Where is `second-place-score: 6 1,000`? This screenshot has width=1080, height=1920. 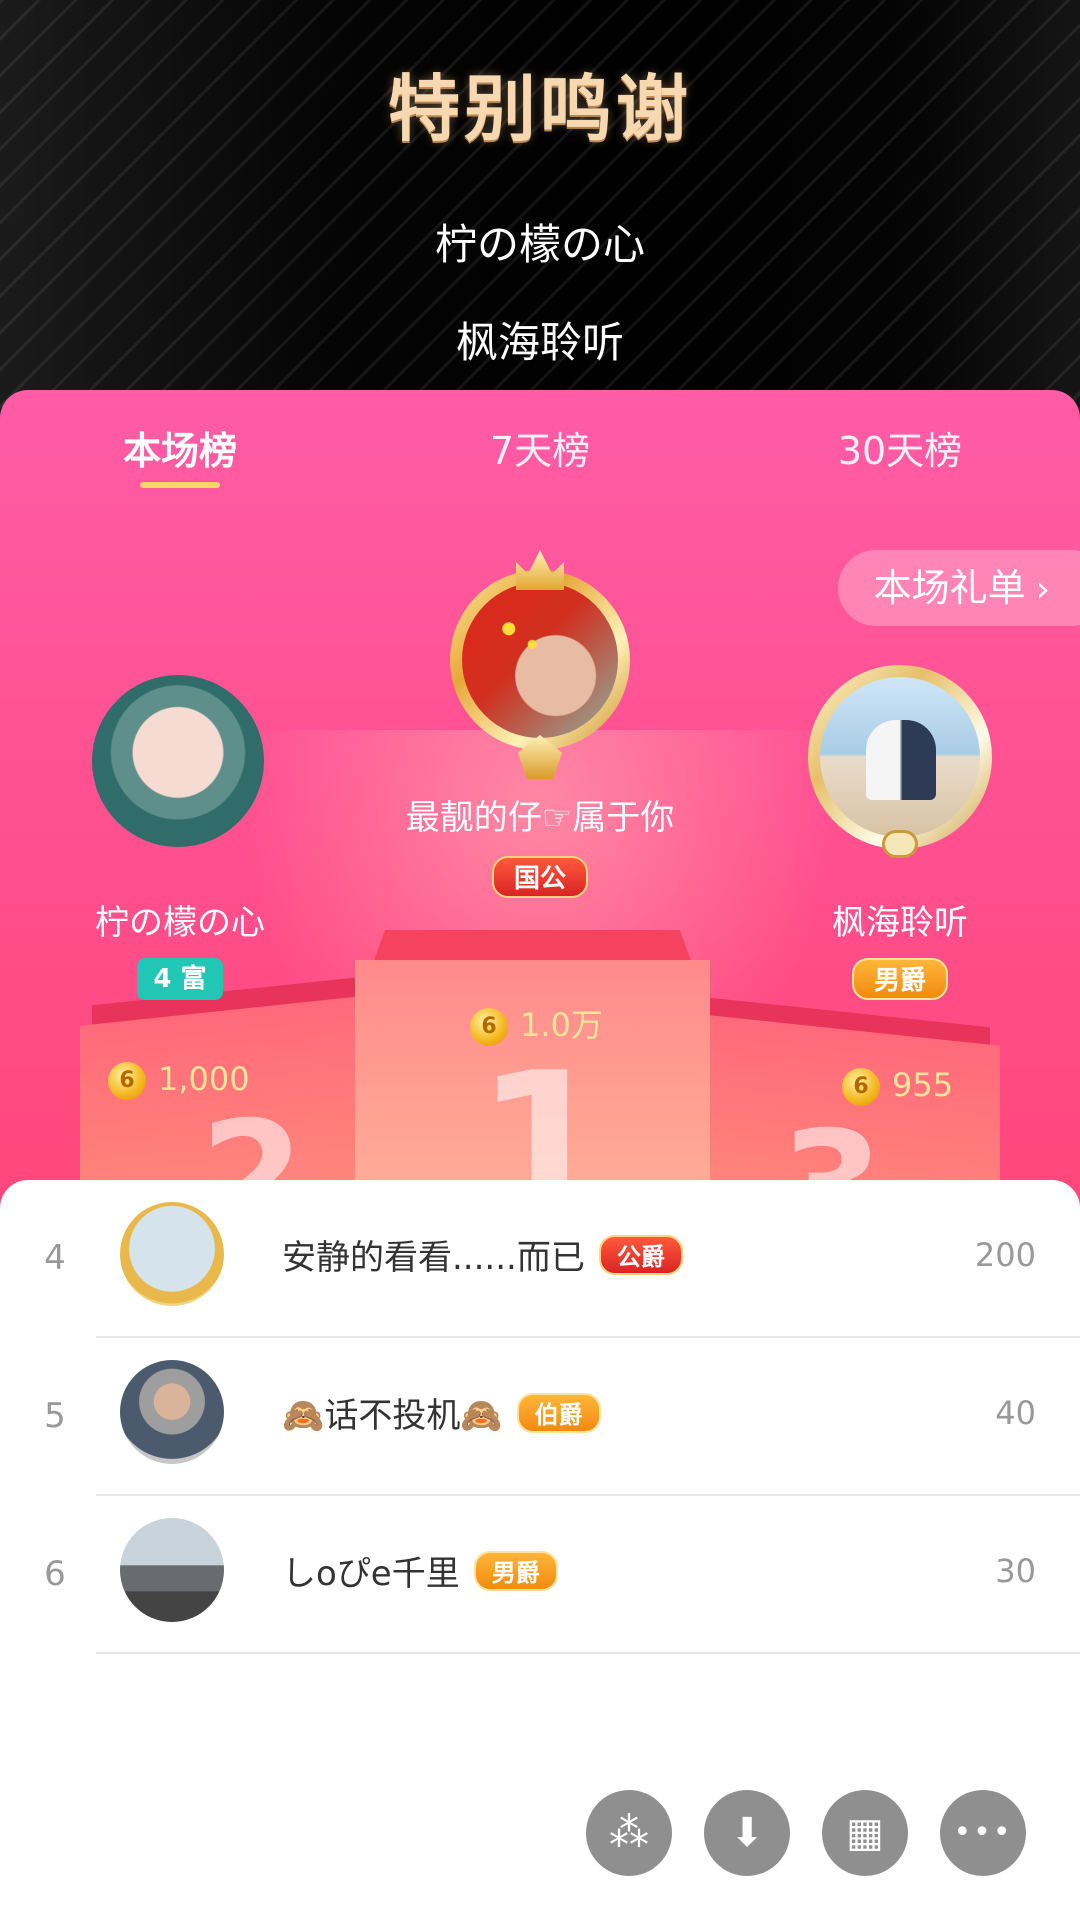 second-place-score: 6 1,000 is located at coordinates (179, 1080).